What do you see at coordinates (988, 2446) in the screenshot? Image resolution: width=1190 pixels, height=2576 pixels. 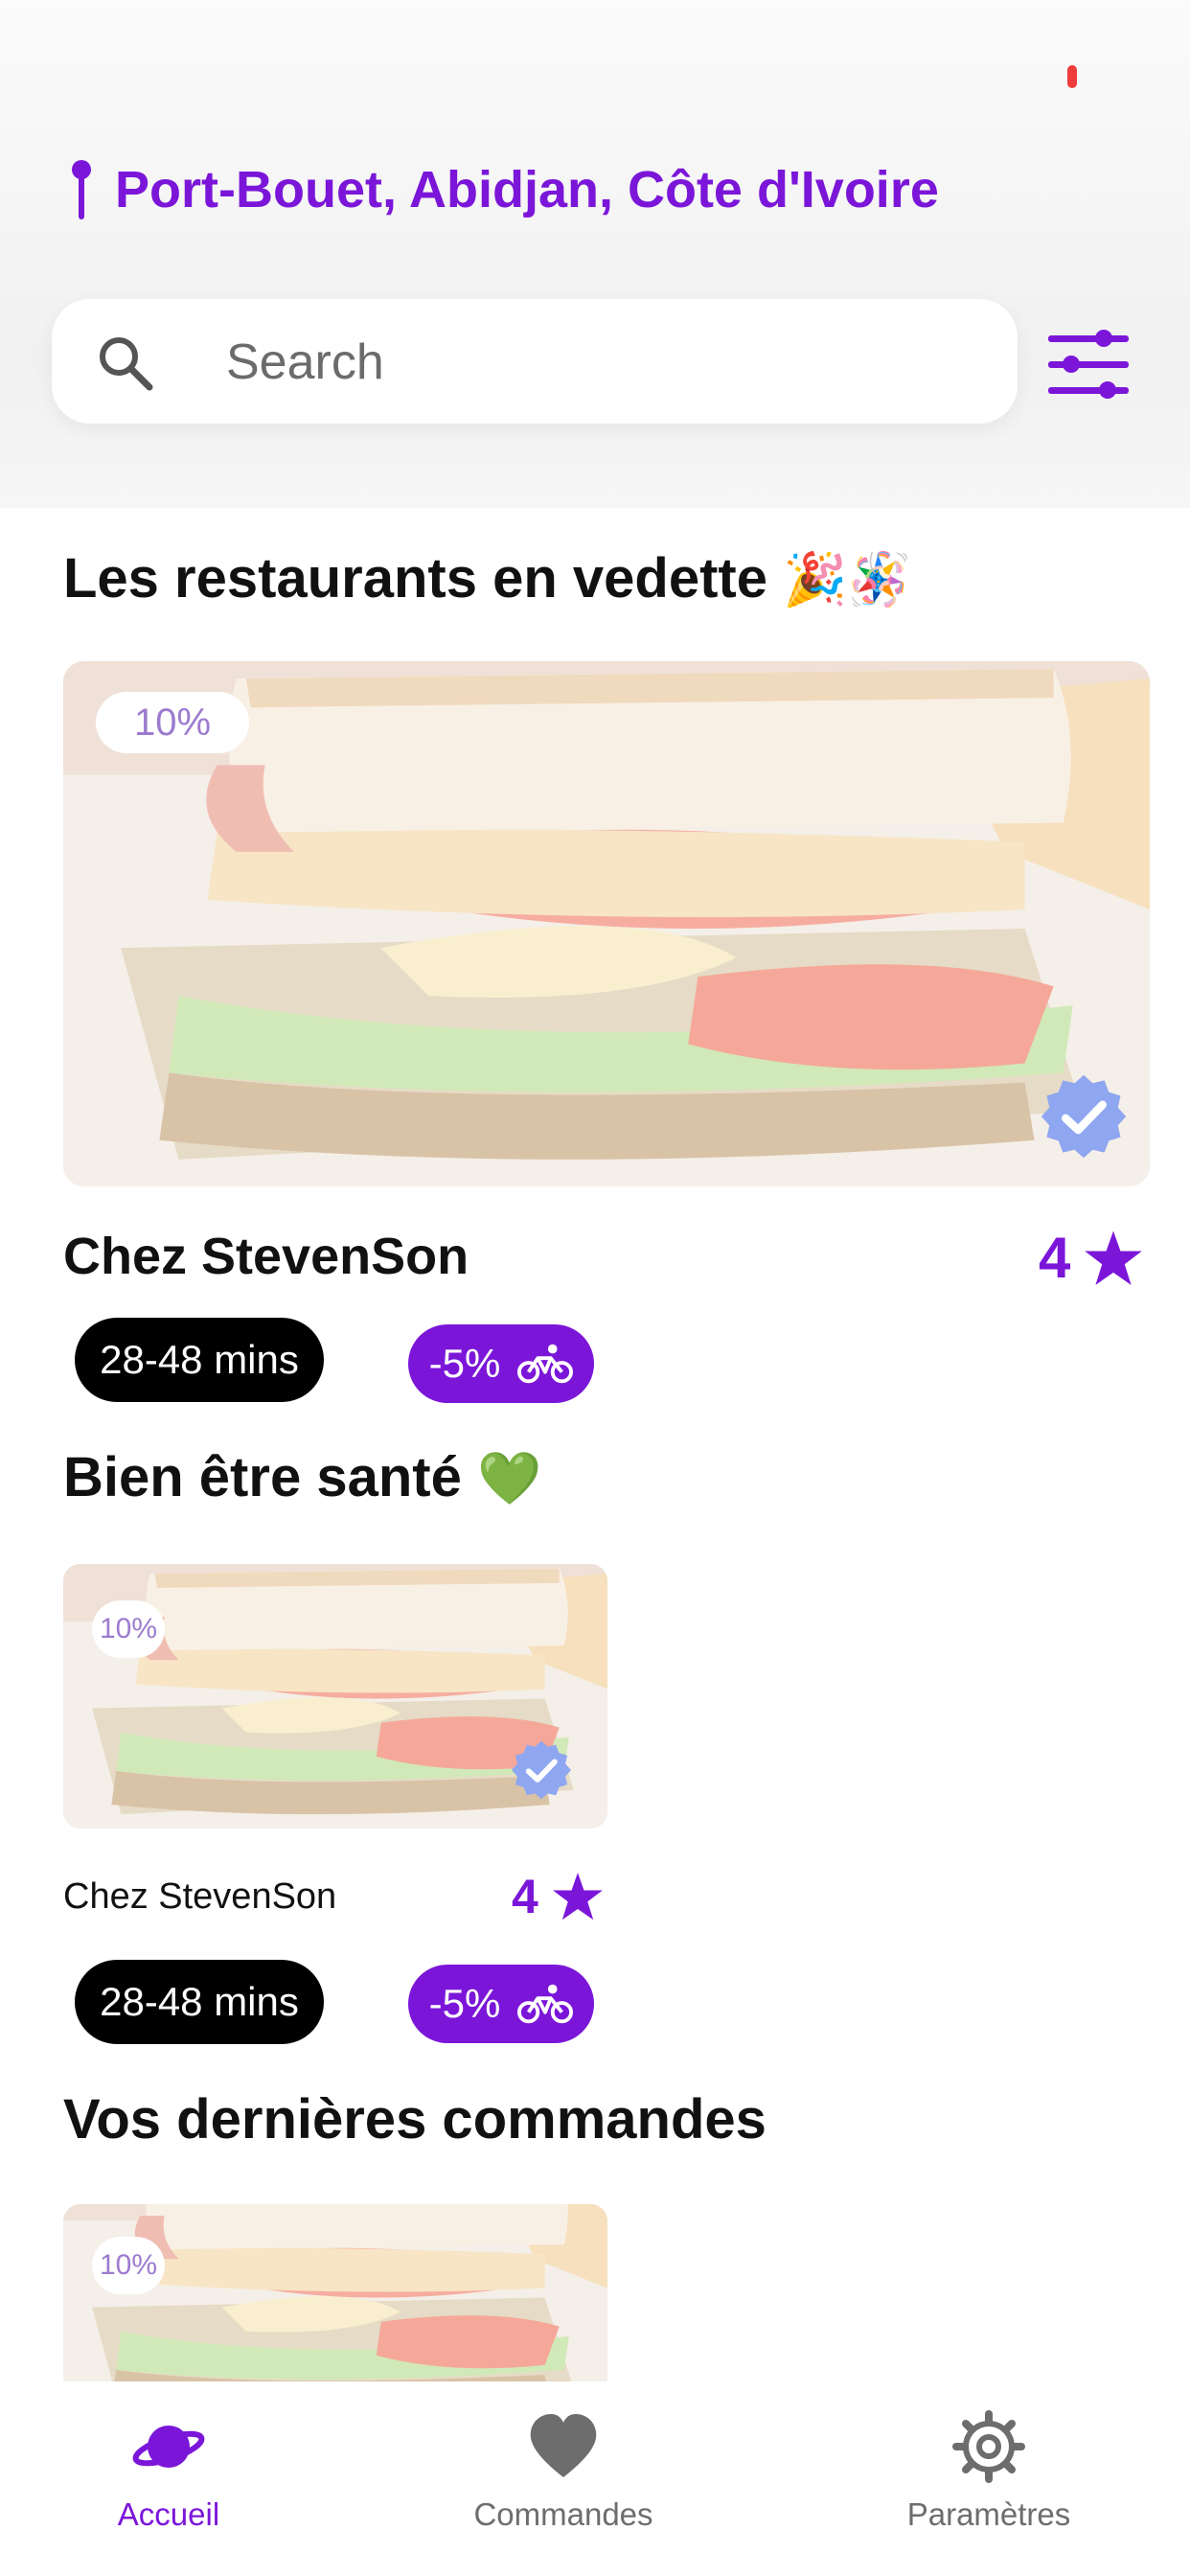 I see `gear-icon` at bounding box center [988, 2446].